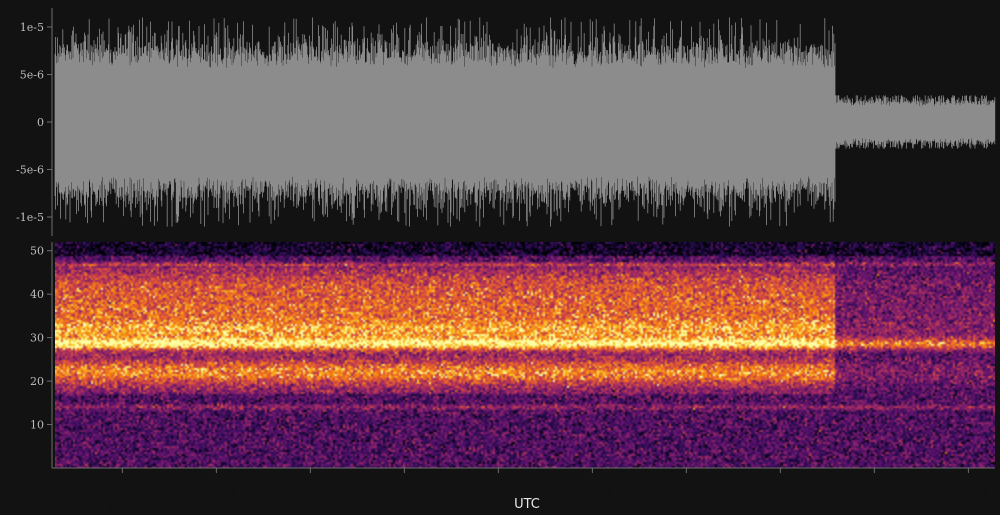 Image resolution: width=1000 pixels, height=515 pixels. Describe the element at coordinates (30, 217) in the screenshot. I see `waveform-y-tick-label: -1e-5` at that location.